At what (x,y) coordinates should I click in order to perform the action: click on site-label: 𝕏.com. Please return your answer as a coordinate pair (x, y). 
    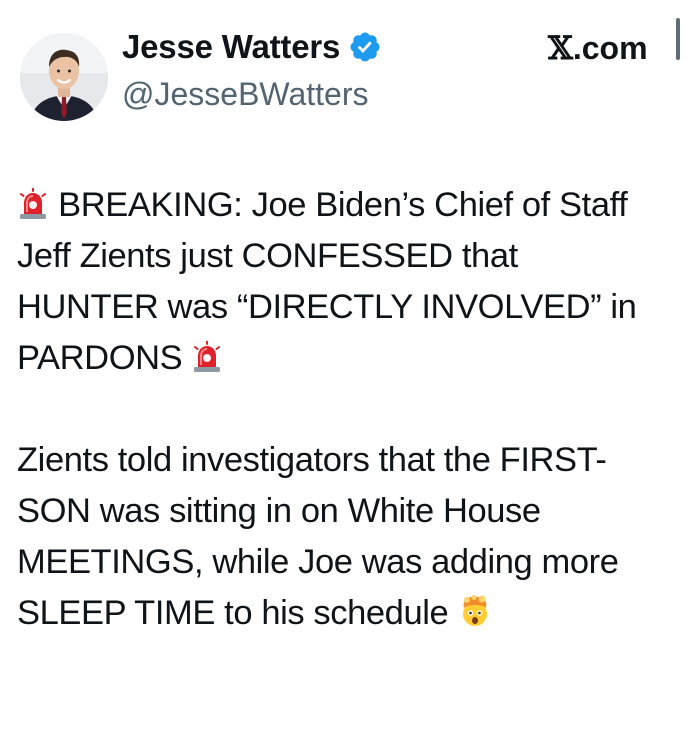
    Looking at the image, I should click on (598, 48).